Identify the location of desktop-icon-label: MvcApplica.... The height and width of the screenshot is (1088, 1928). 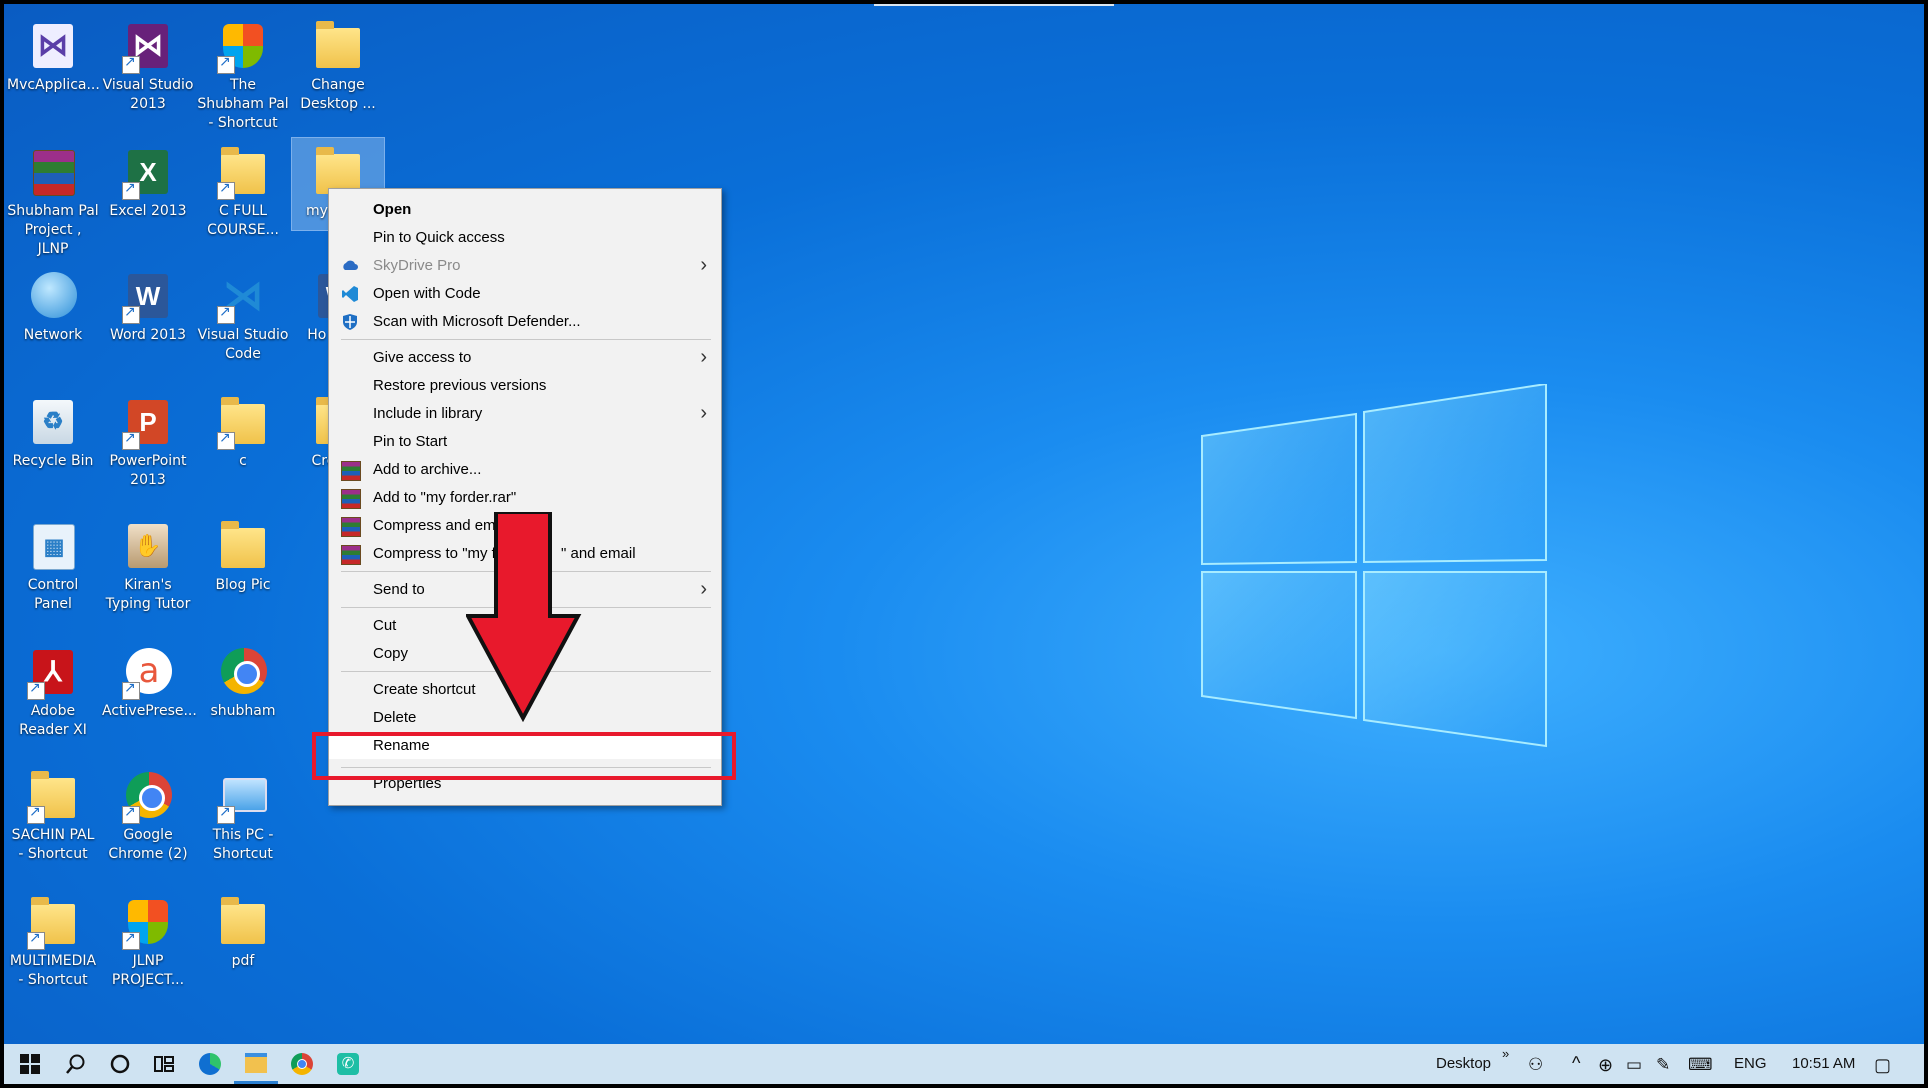
(53, 85).